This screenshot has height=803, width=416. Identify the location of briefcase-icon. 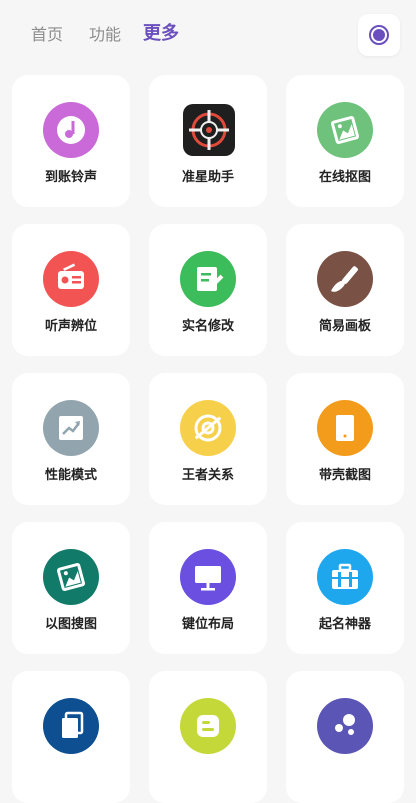
(345, 577).